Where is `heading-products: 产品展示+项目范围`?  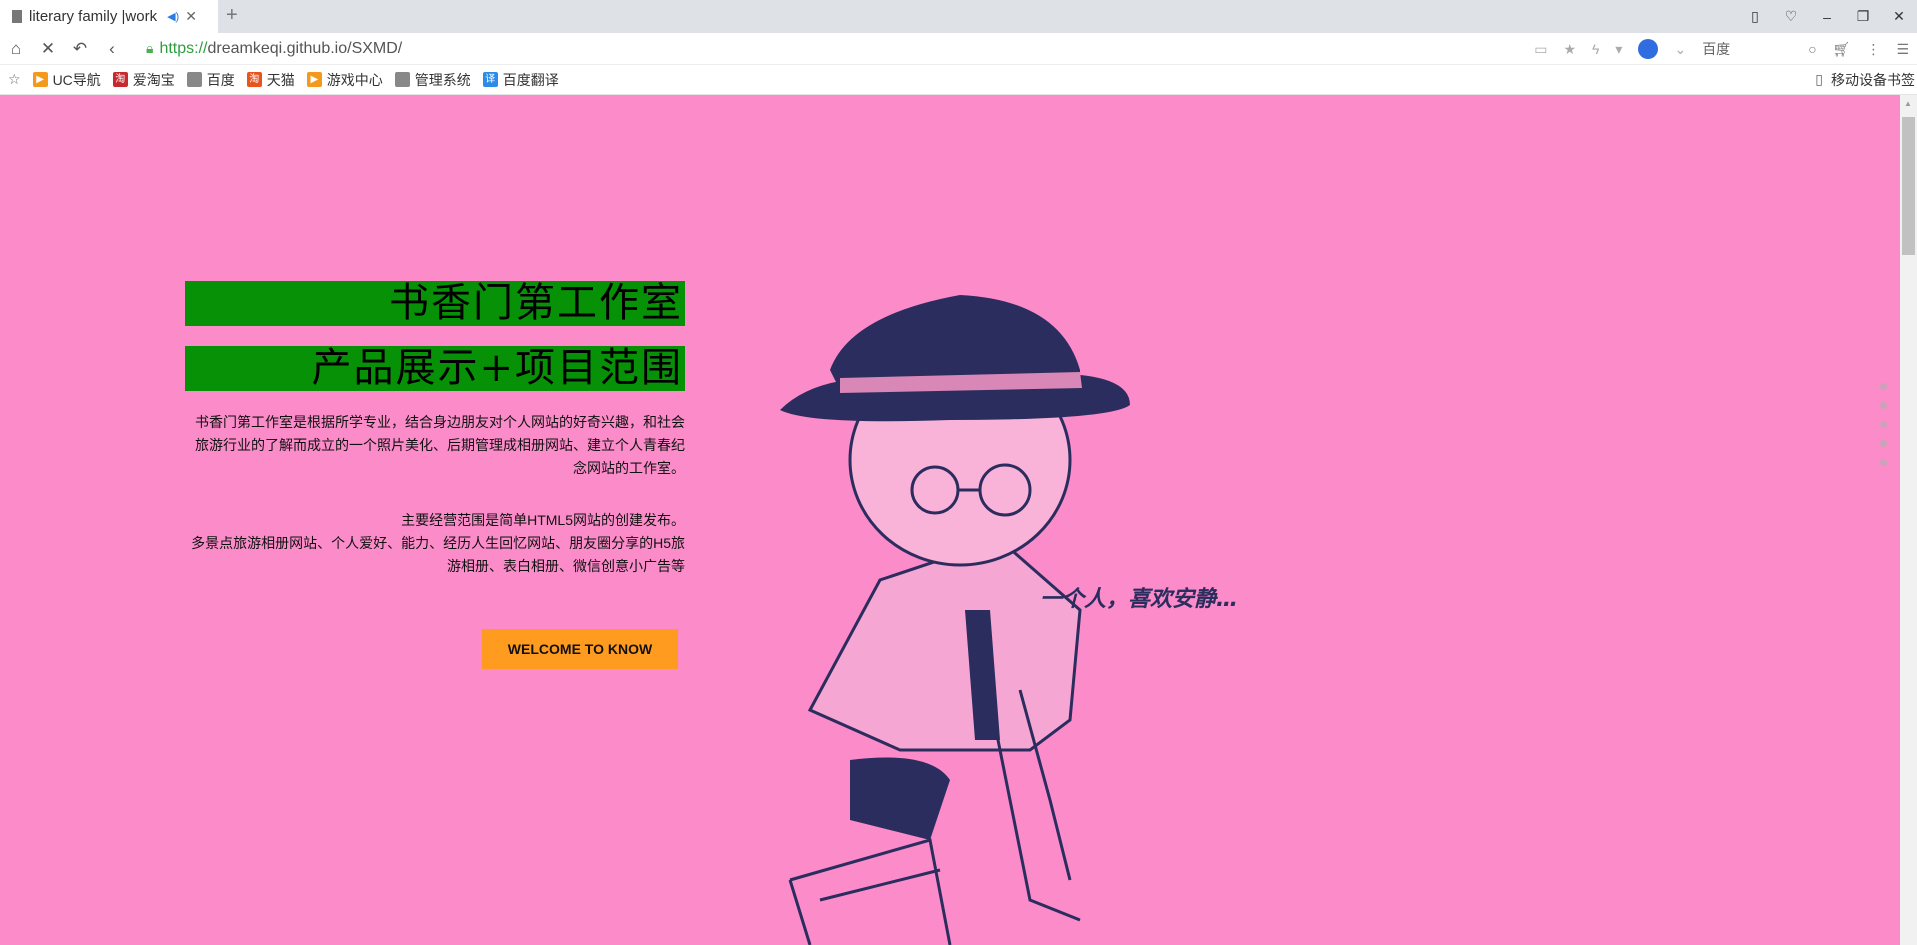
heading-products: 产品展示+项目范围 is located at coordinates (435, 368).